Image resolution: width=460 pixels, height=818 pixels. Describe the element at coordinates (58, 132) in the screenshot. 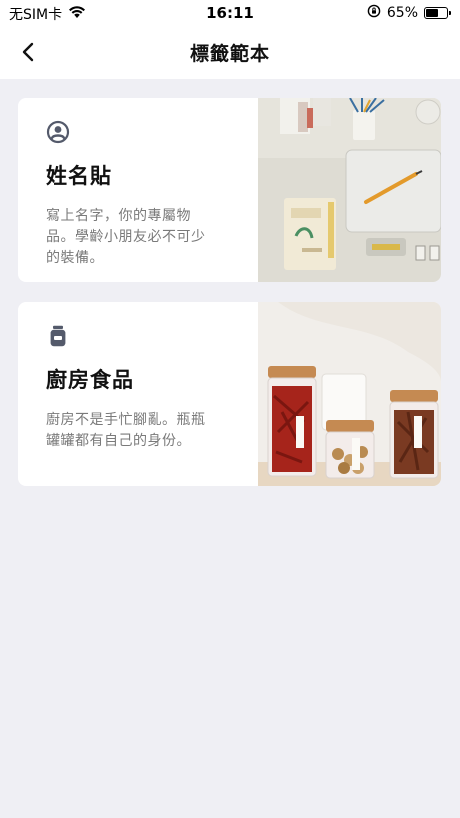

I see `person-circle-icon` at that location.